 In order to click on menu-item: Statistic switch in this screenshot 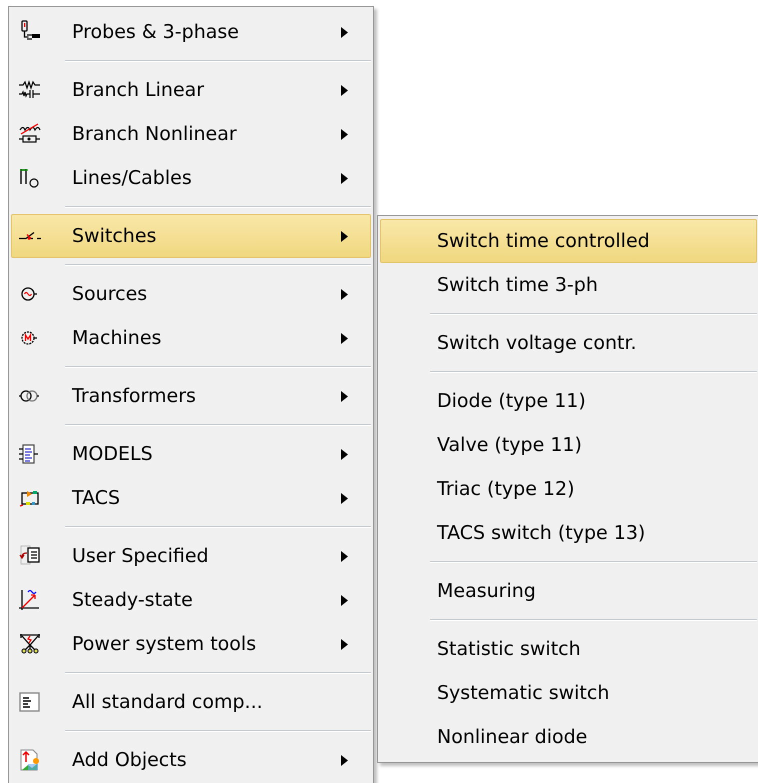, I will do `click(568, 649)`.